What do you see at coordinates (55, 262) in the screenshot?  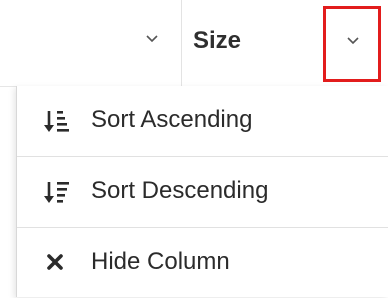 I see `close-icon` at bounding box center [55, 262].